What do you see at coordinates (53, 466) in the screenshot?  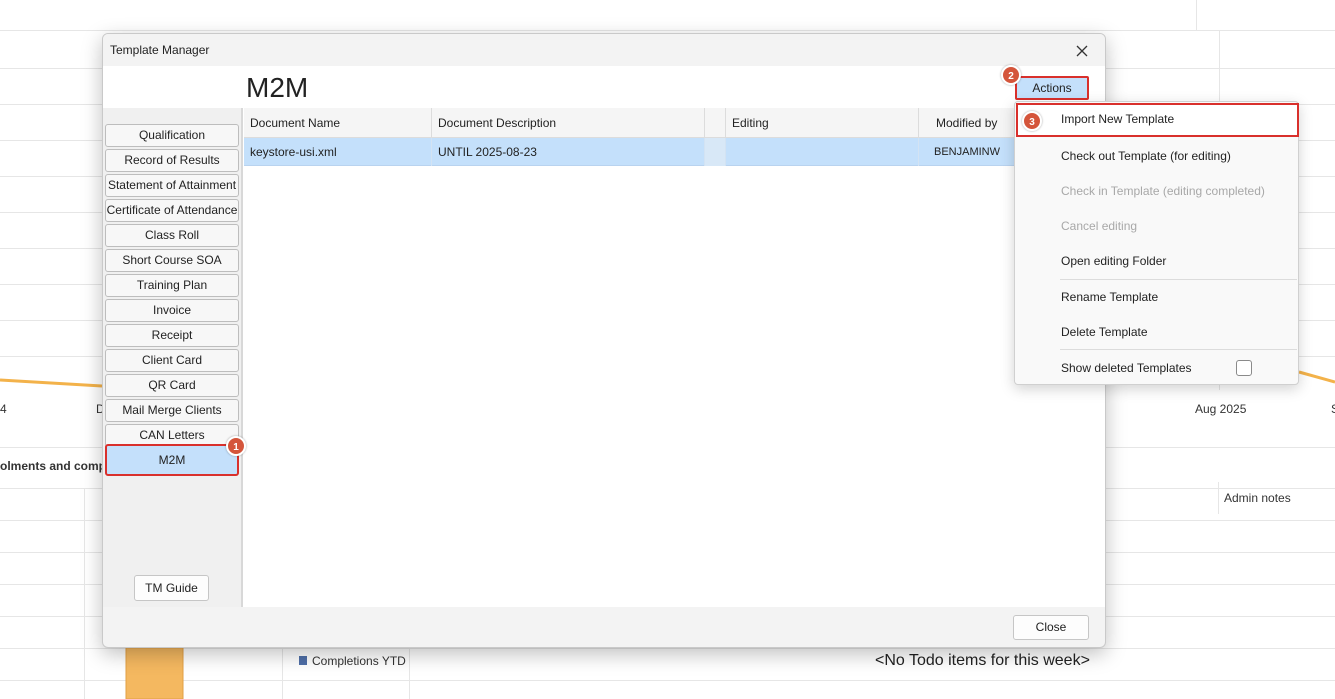 I see `section-title: olments and comp` at bounding box center [53, 466].